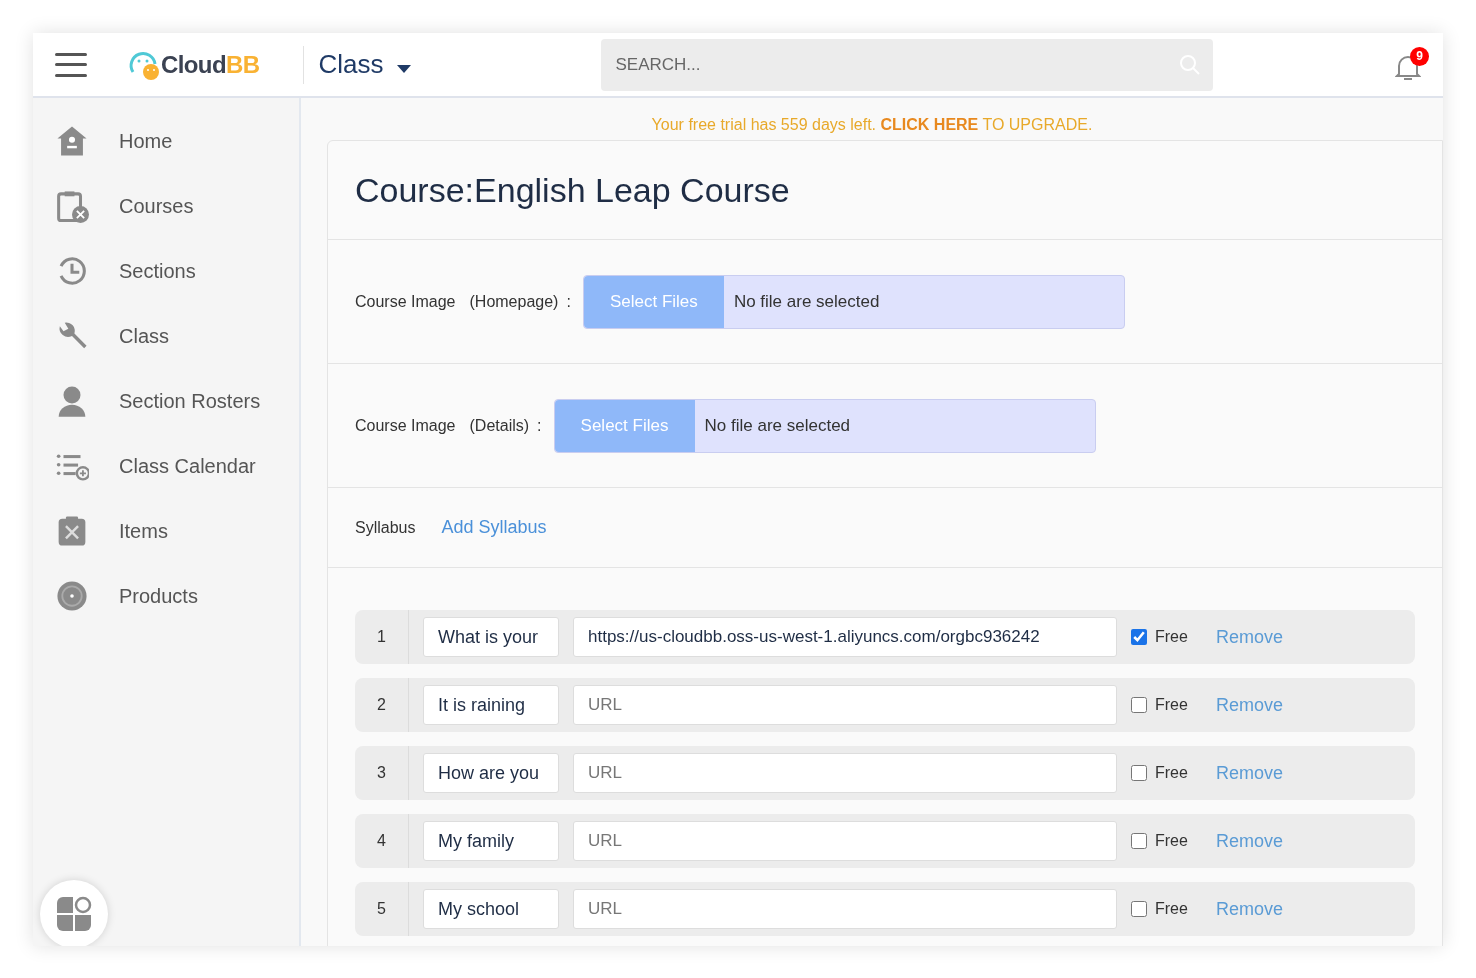  I want to click on lesson-number: 3, so click(382, 773).